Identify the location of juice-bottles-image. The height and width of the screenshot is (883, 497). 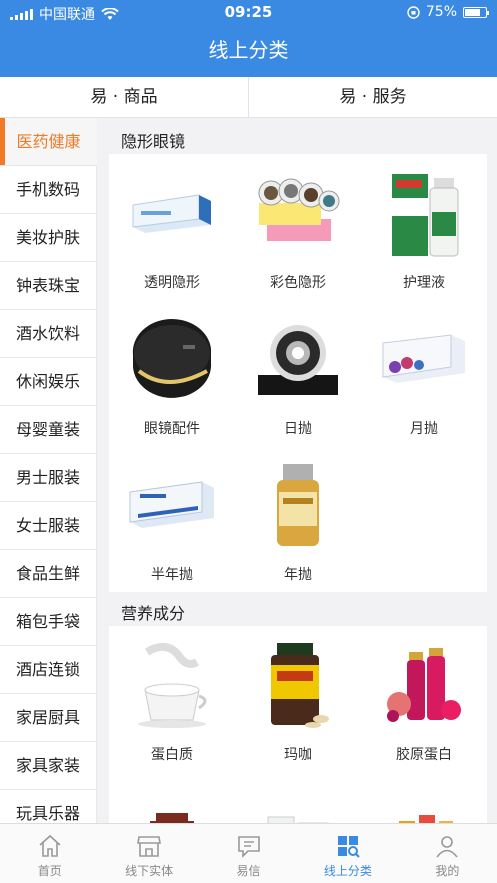
(424, 805).